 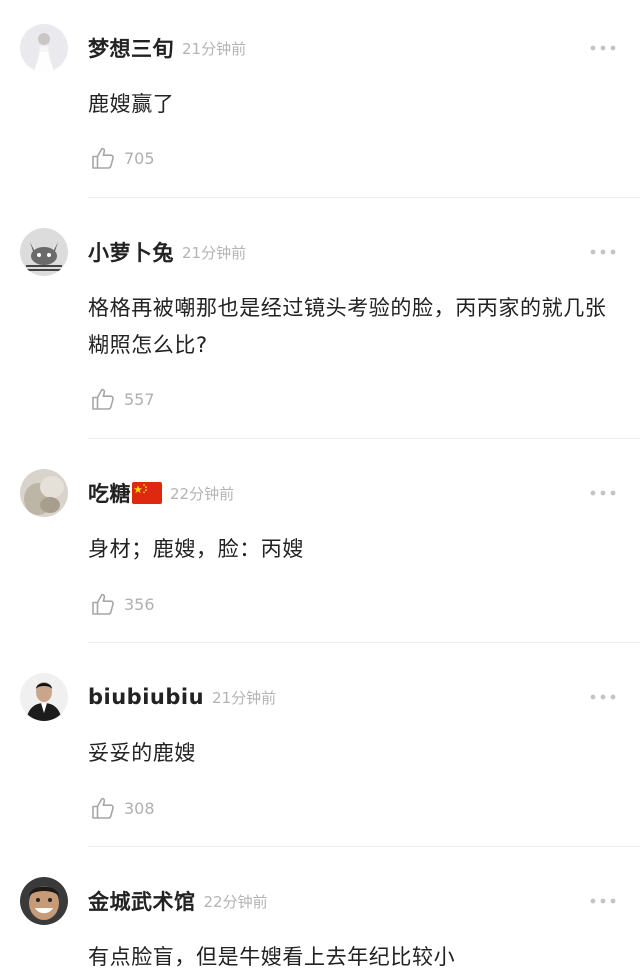 What do you see at coordinates (122, 808) in the screenshot?
I see `like-button: 308` at bounding box center [122, 808].